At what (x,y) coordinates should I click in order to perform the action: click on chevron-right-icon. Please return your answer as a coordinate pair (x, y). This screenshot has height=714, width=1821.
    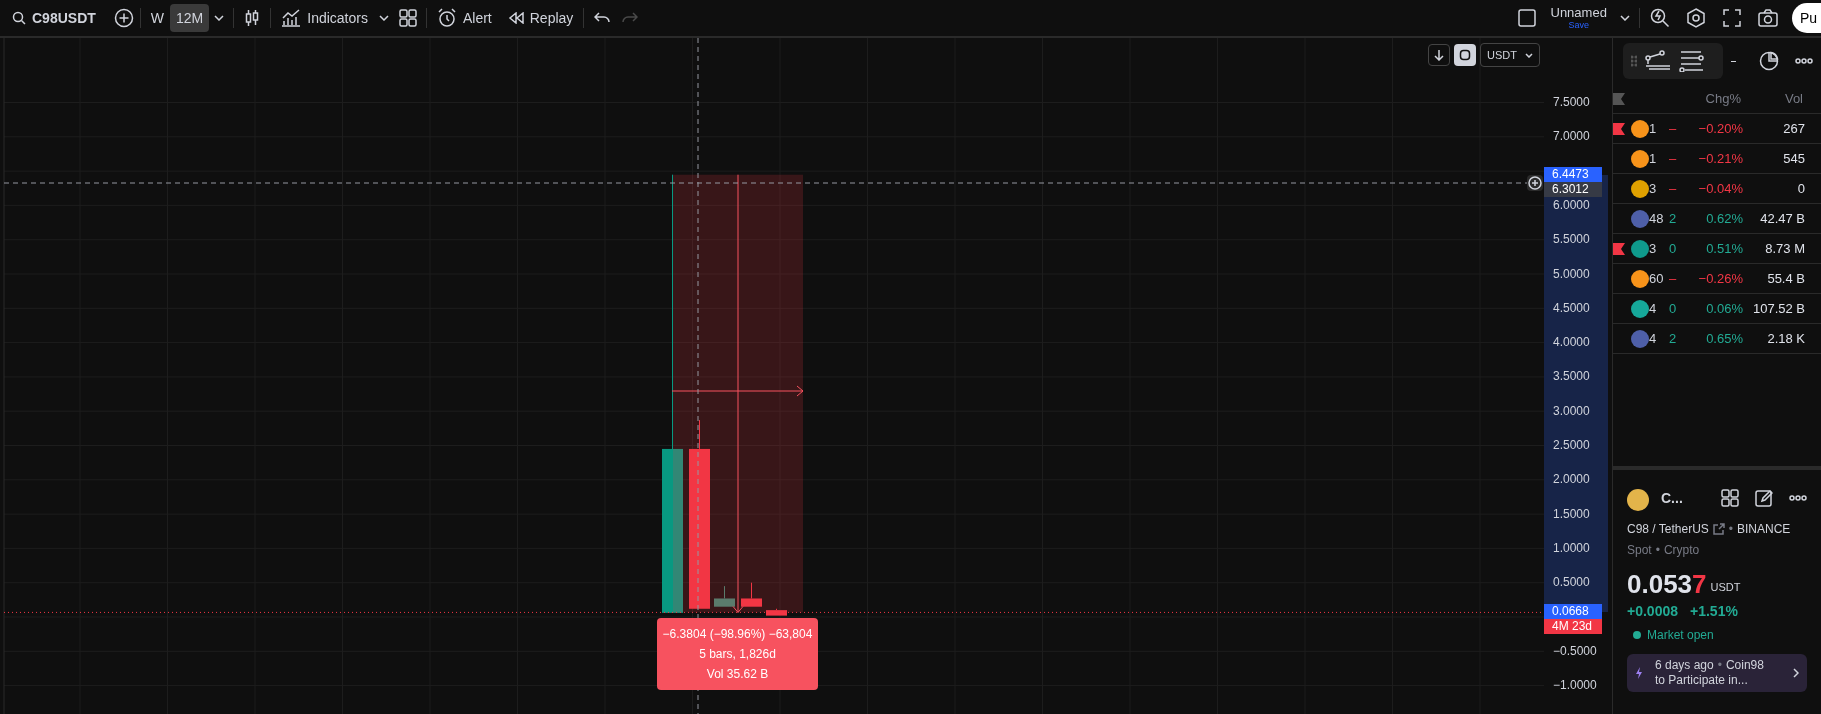
    Looking at the image, I should click on (1796, 673).